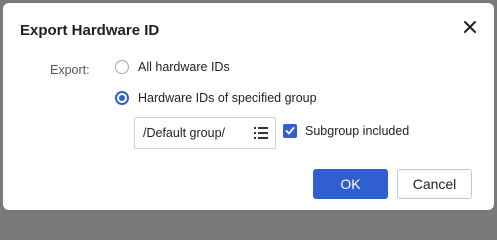  Describe the element at coordinates (122, 67) in the screenshot. I see `radio-button` at that location.